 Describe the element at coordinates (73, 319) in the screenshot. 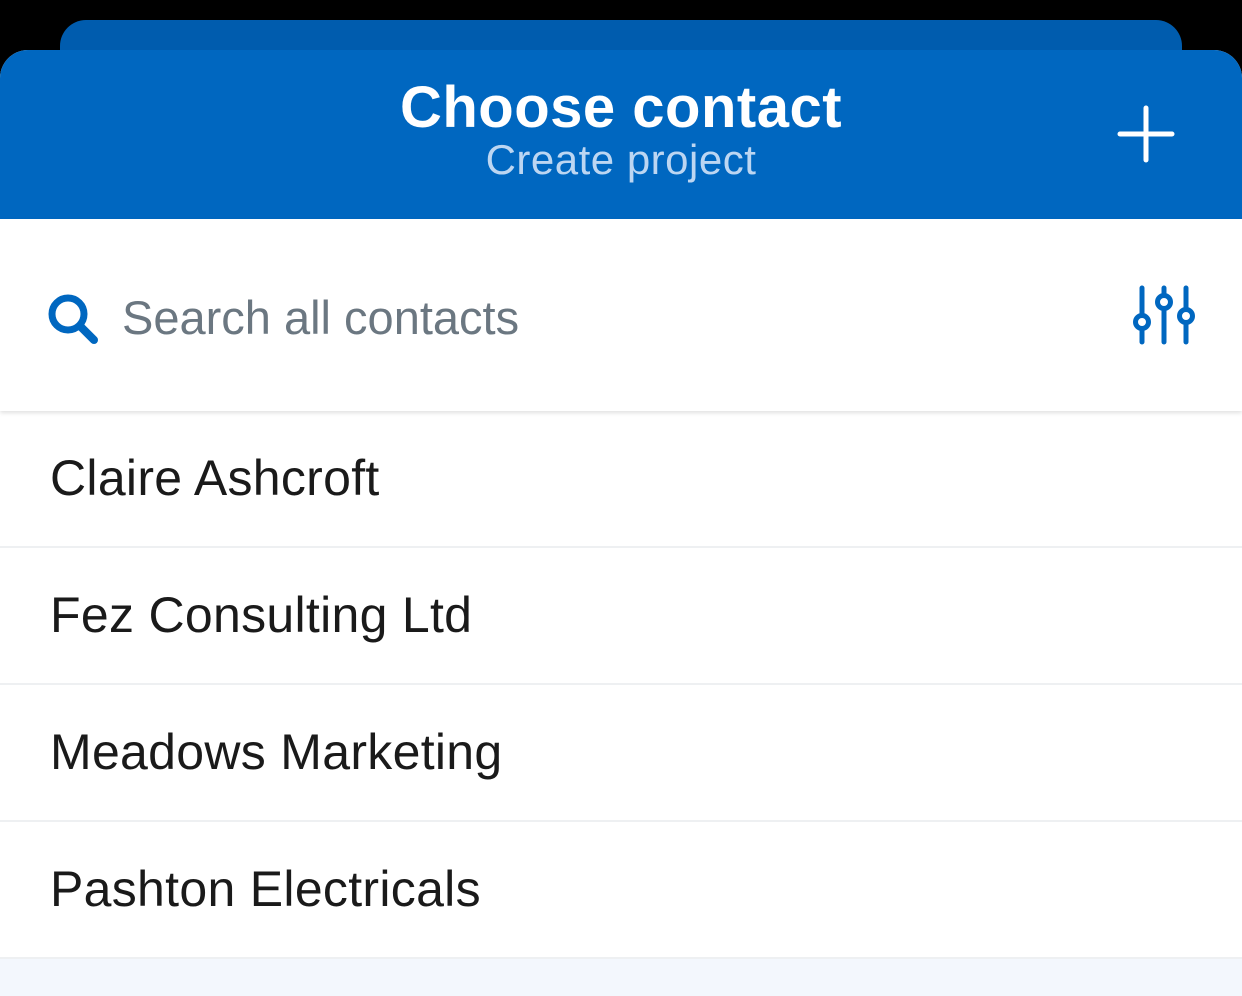

I see `search-icon` at that location.